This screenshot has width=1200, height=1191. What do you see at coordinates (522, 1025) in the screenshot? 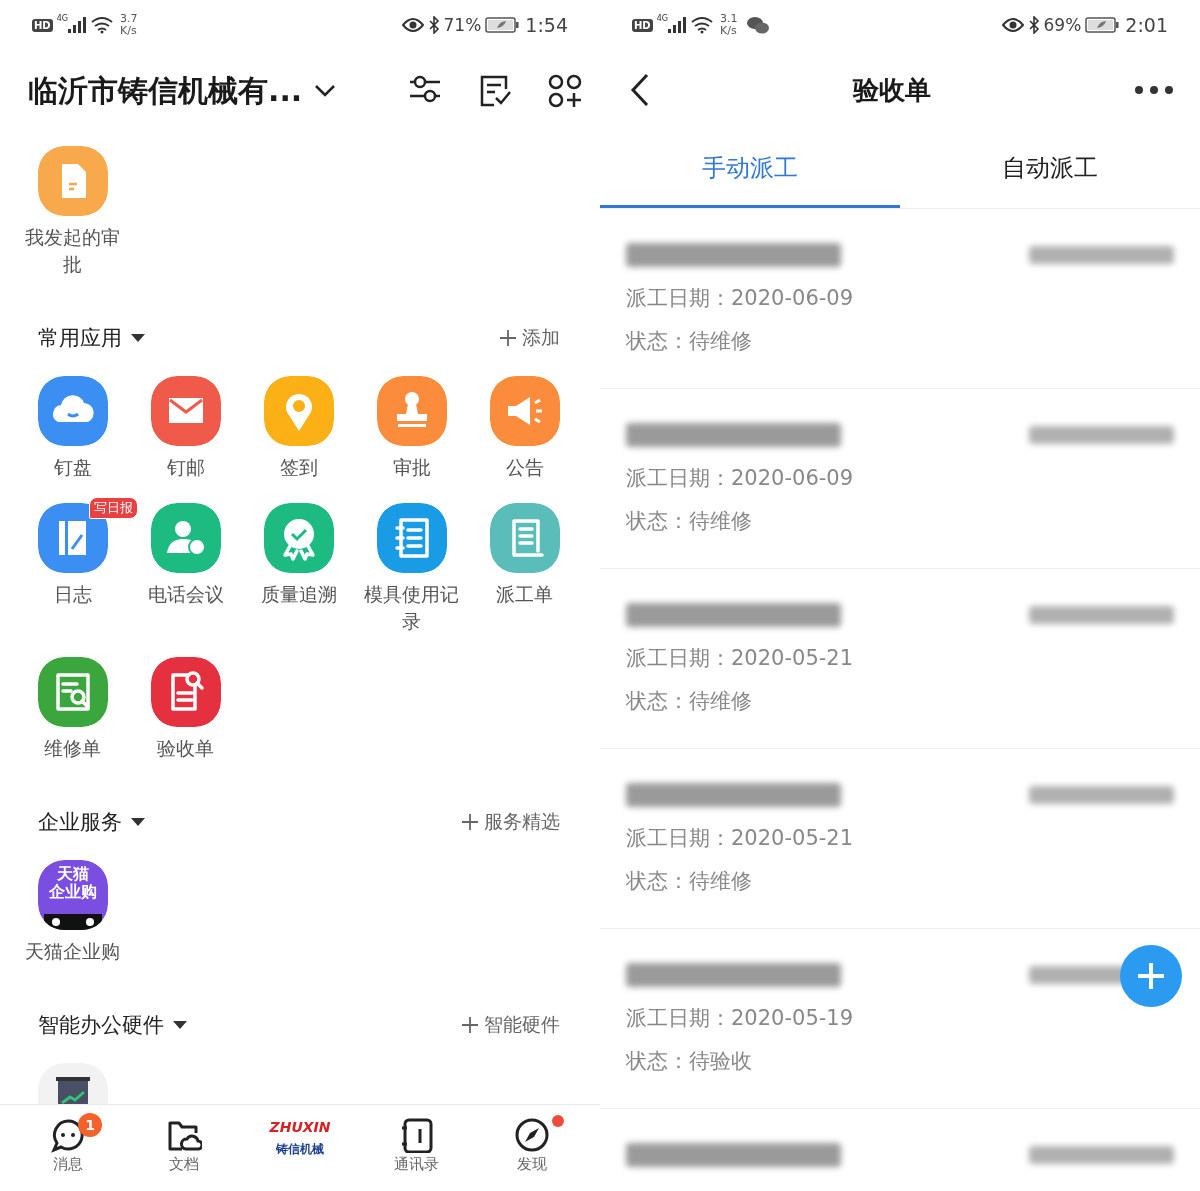
I see `section-action: 智能硬件` at bounding box center [522, 1025].